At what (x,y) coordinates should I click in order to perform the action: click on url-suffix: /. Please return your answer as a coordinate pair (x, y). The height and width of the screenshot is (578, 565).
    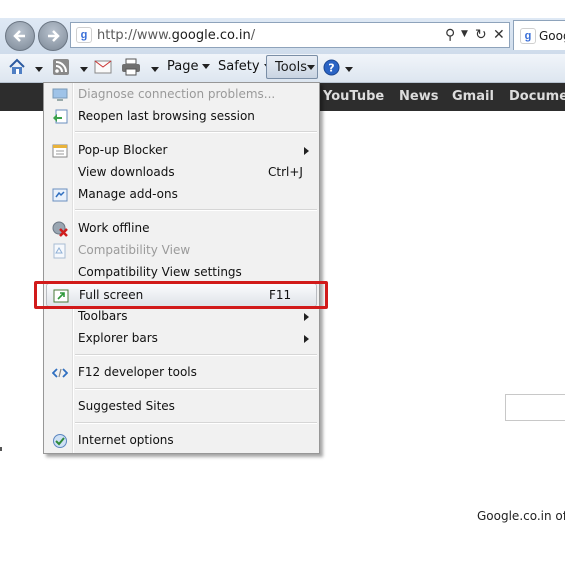
    Looking at the image, I should click on (253, 35).